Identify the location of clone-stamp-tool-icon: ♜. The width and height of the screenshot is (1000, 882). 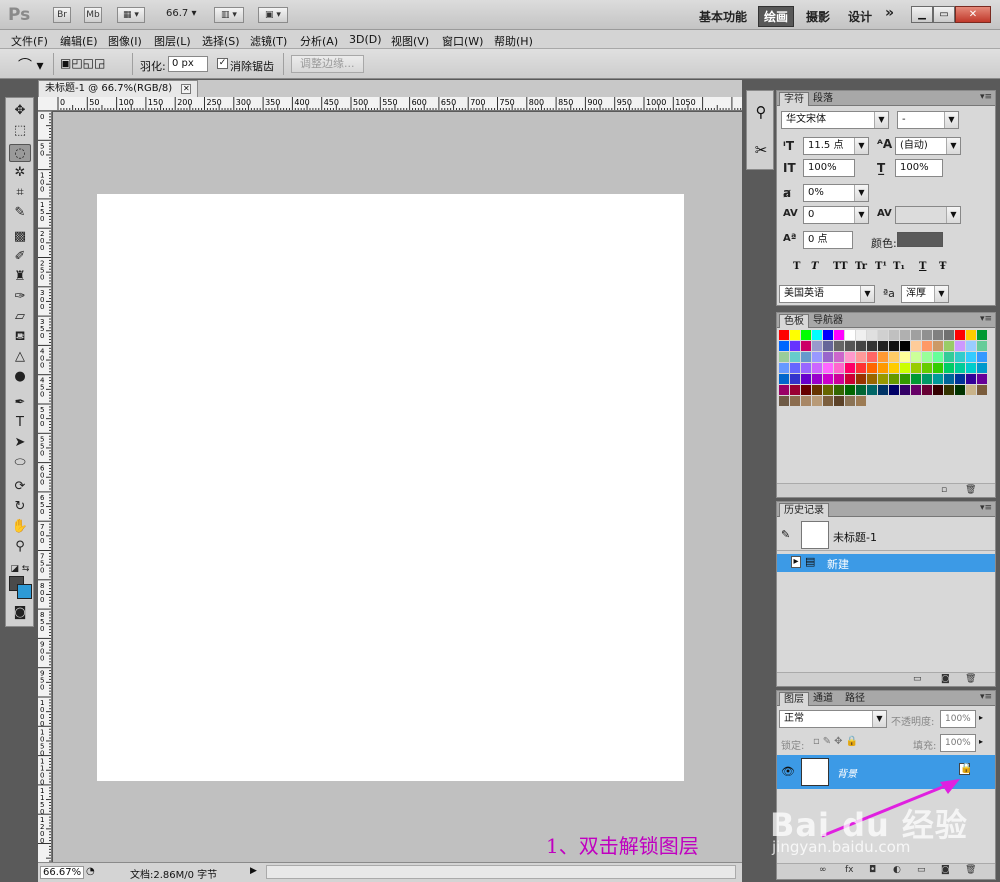
(20, 277).